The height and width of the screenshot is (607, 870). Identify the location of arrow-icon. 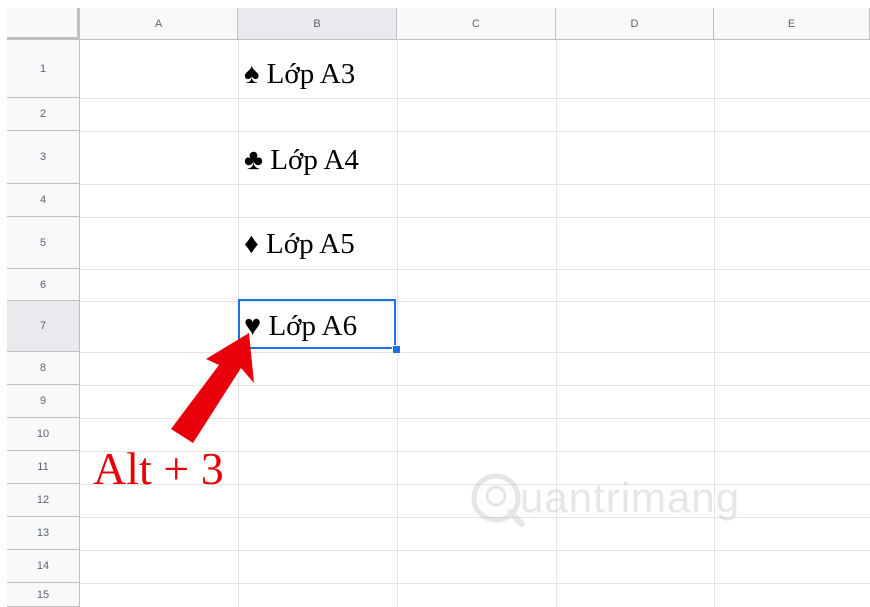
(212, 388).